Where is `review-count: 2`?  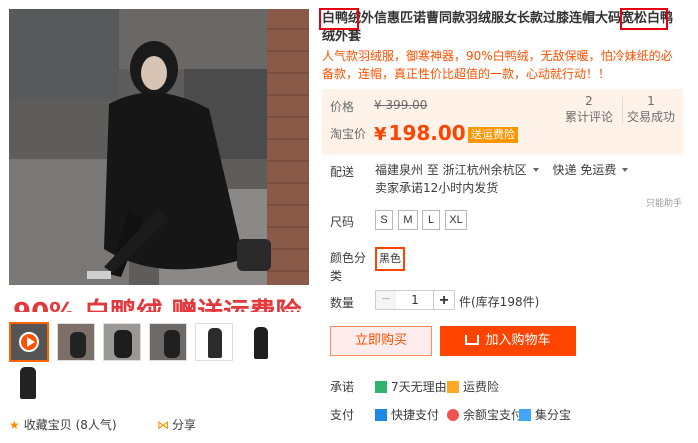
review-count: 2 is located at coordinates (589, 101).